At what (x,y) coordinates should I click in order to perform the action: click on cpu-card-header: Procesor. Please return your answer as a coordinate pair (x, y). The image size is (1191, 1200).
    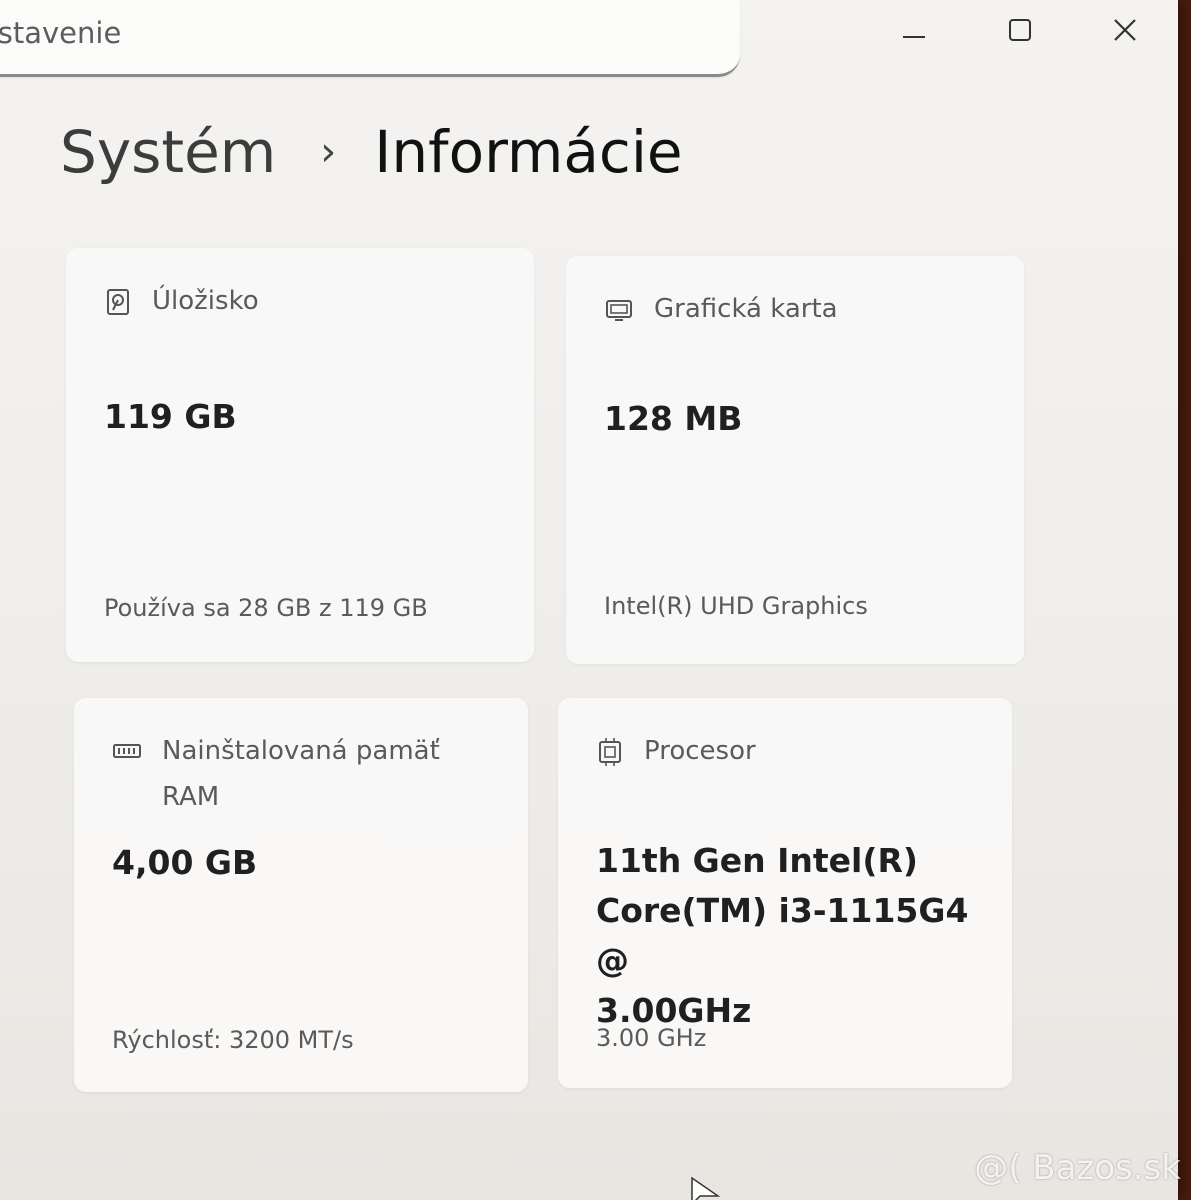
    Looking at the image, I should click on (676, 754).